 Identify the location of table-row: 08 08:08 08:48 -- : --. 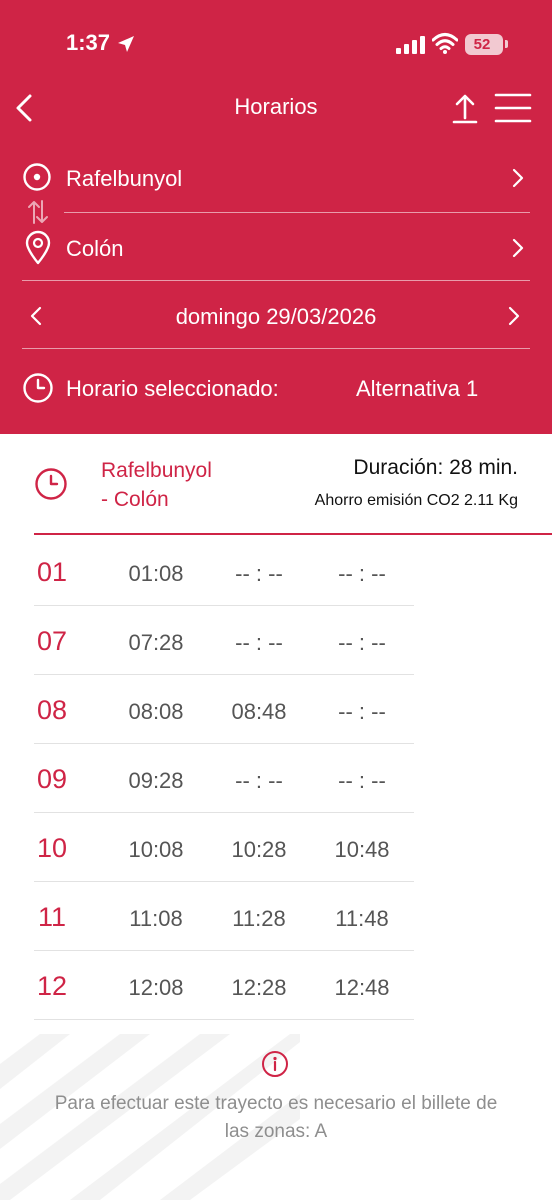
(224, 709).